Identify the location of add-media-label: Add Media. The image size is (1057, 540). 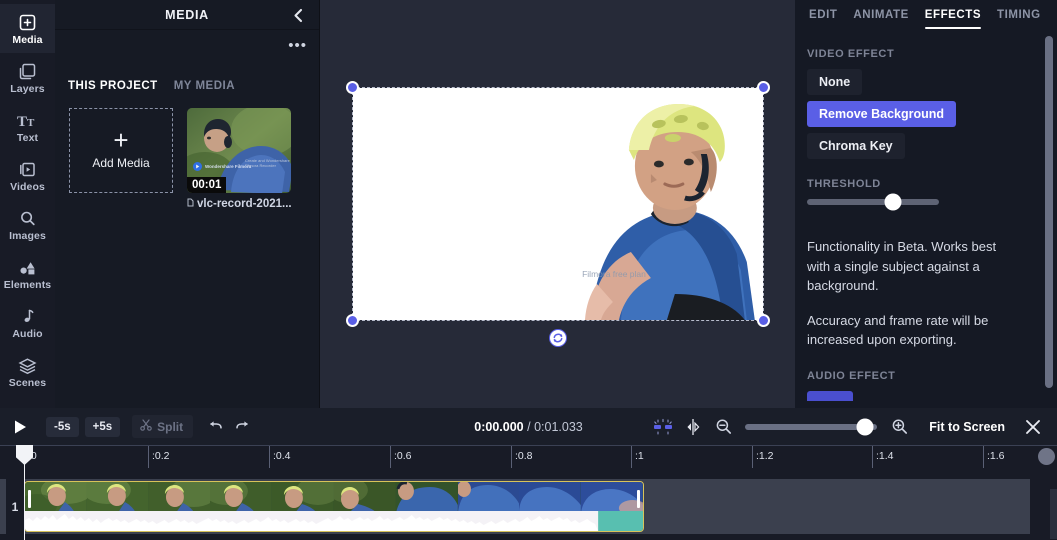
(121, 162).